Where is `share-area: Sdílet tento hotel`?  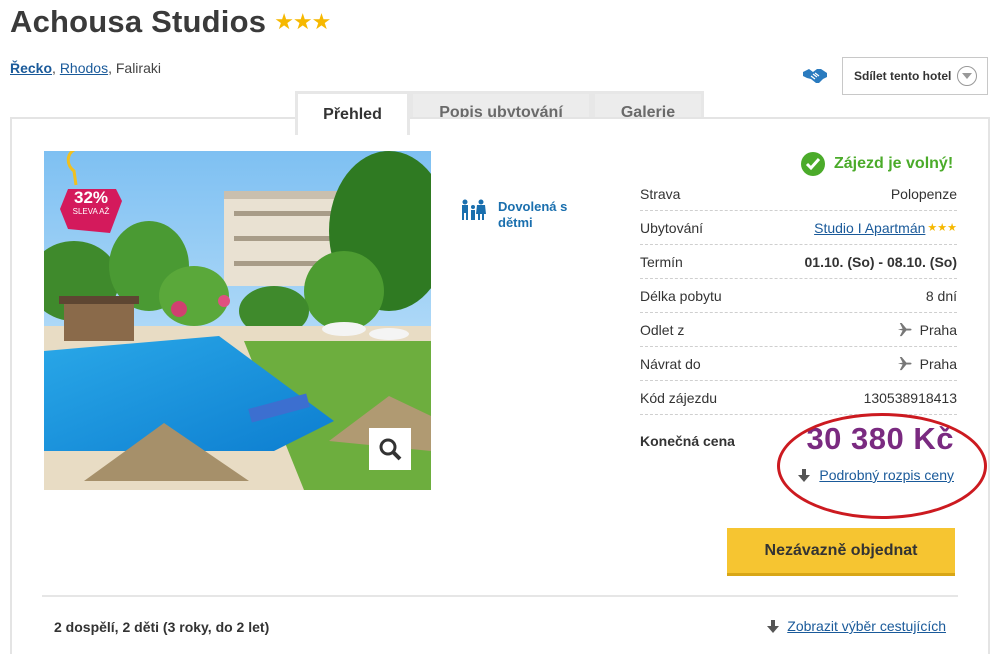 share-area: Sdílet tento hotel is located at coordinates (895, 76).